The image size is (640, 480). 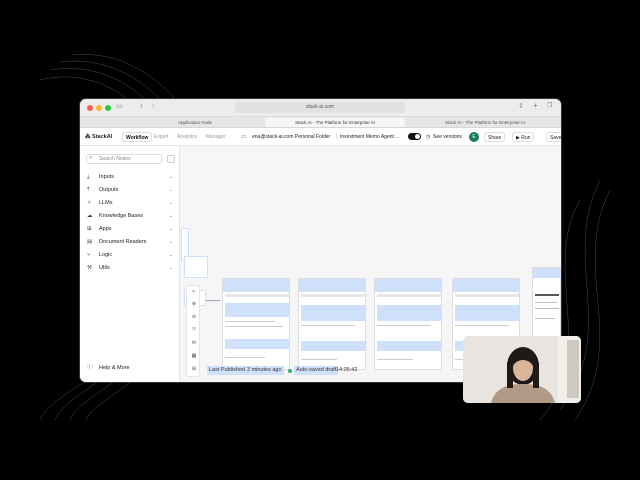 I want to click on browser-tab-1: Application Node, so click(x=195, y=122).